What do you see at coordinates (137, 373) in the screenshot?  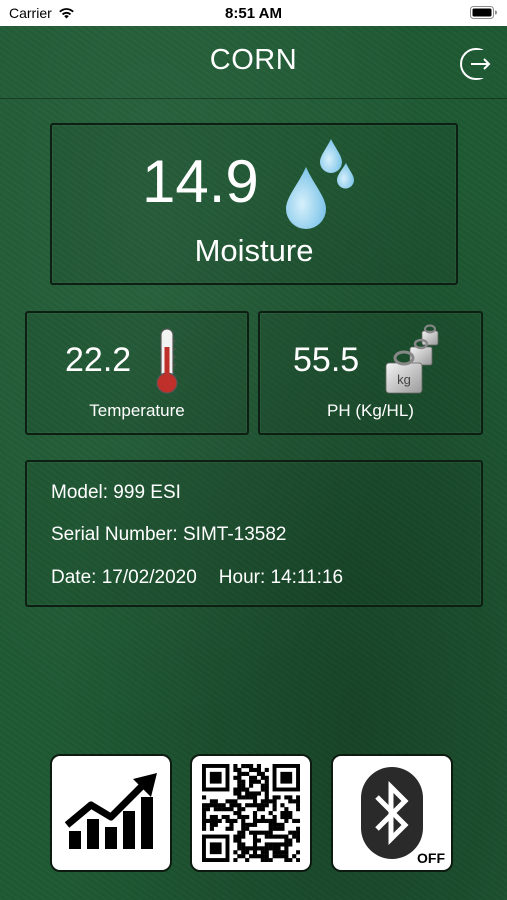 I see `temperature-panel: 22.2 Temperature` at bounding box center [137, 373].